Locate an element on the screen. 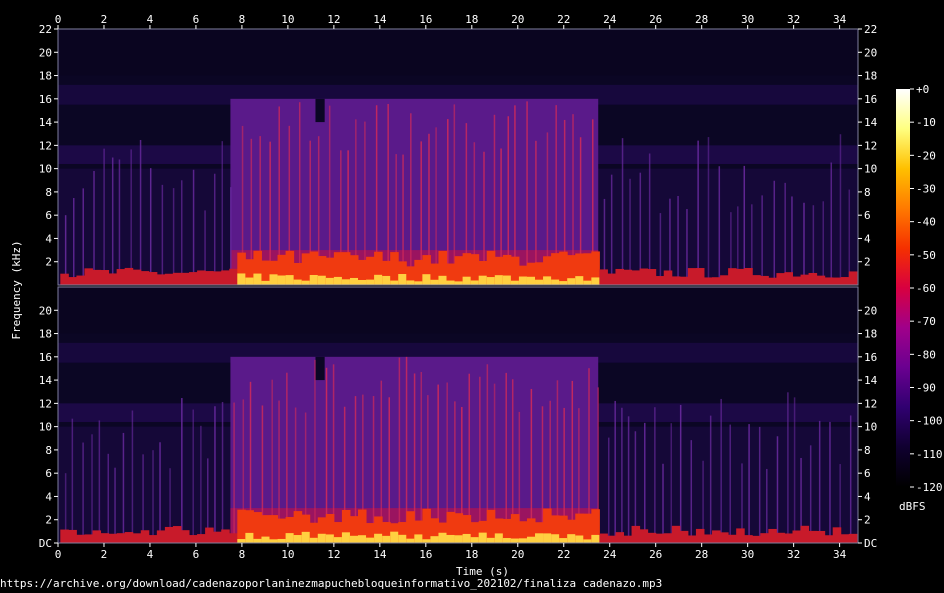 The width and height of the screenshot is (944, 593). y-tick-label: 22 is located at coordinates (870, 29).